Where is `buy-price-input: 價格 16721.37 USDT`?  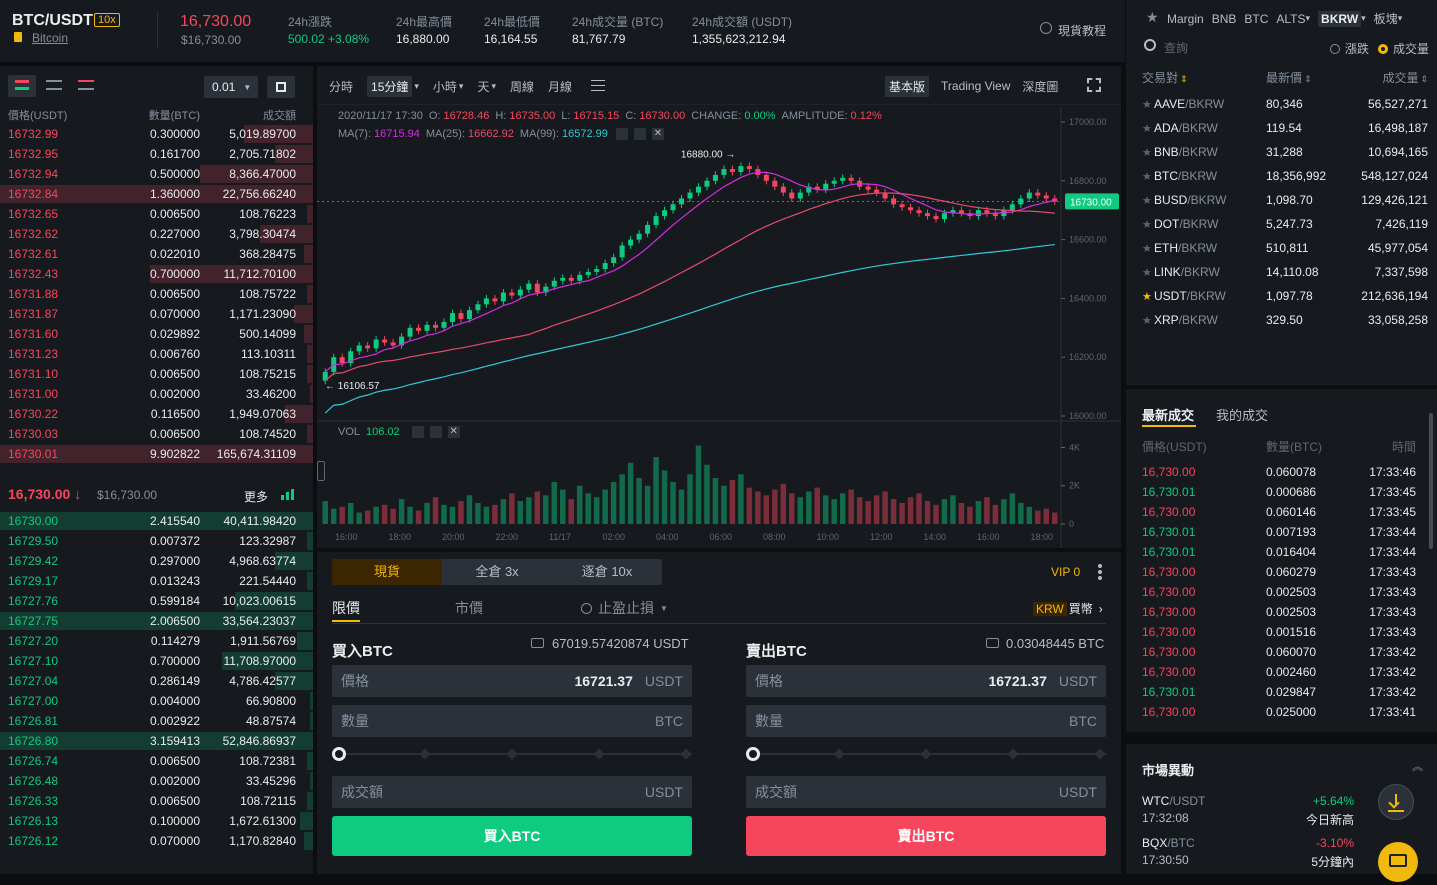 buy-price-input: 價格 16721.37 USDT is located at coordinates (512, 681).